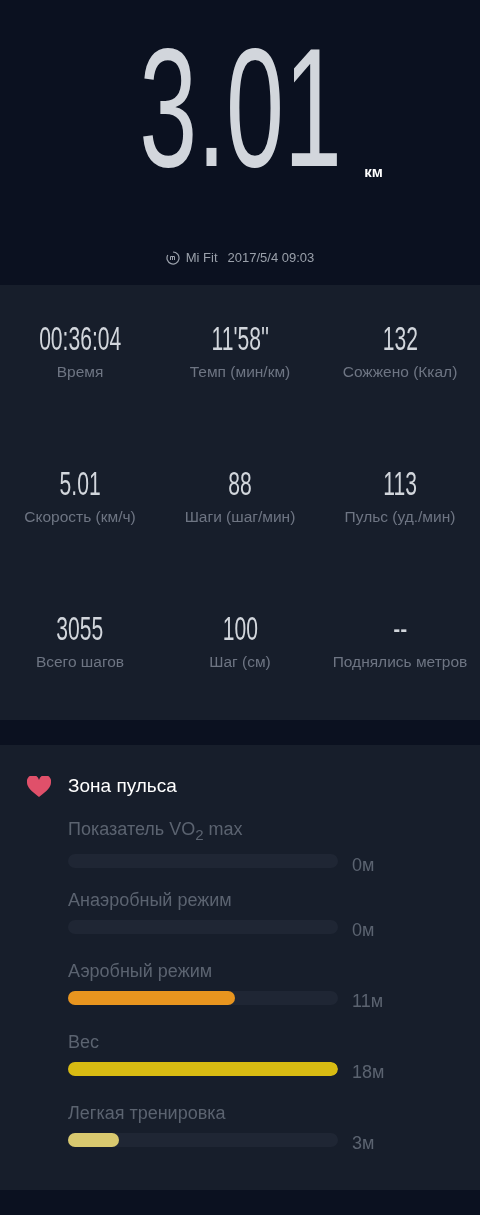  What do you see at coordinates (373, 171) in the screenshot?
I see `distance-unit: км` at bounding box center [373, 171].